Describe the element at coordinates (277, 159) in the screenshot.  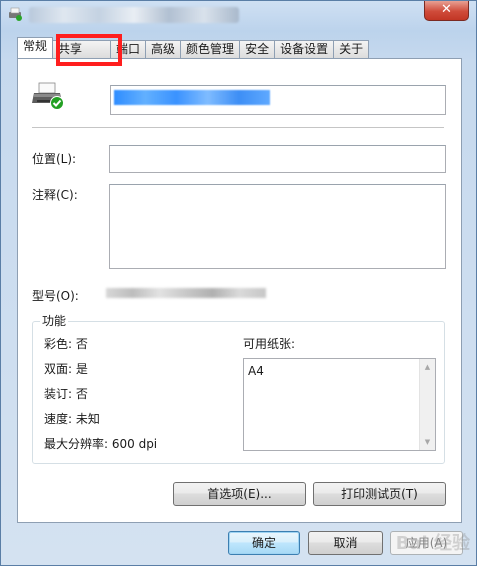
I see `location-input` at that location.